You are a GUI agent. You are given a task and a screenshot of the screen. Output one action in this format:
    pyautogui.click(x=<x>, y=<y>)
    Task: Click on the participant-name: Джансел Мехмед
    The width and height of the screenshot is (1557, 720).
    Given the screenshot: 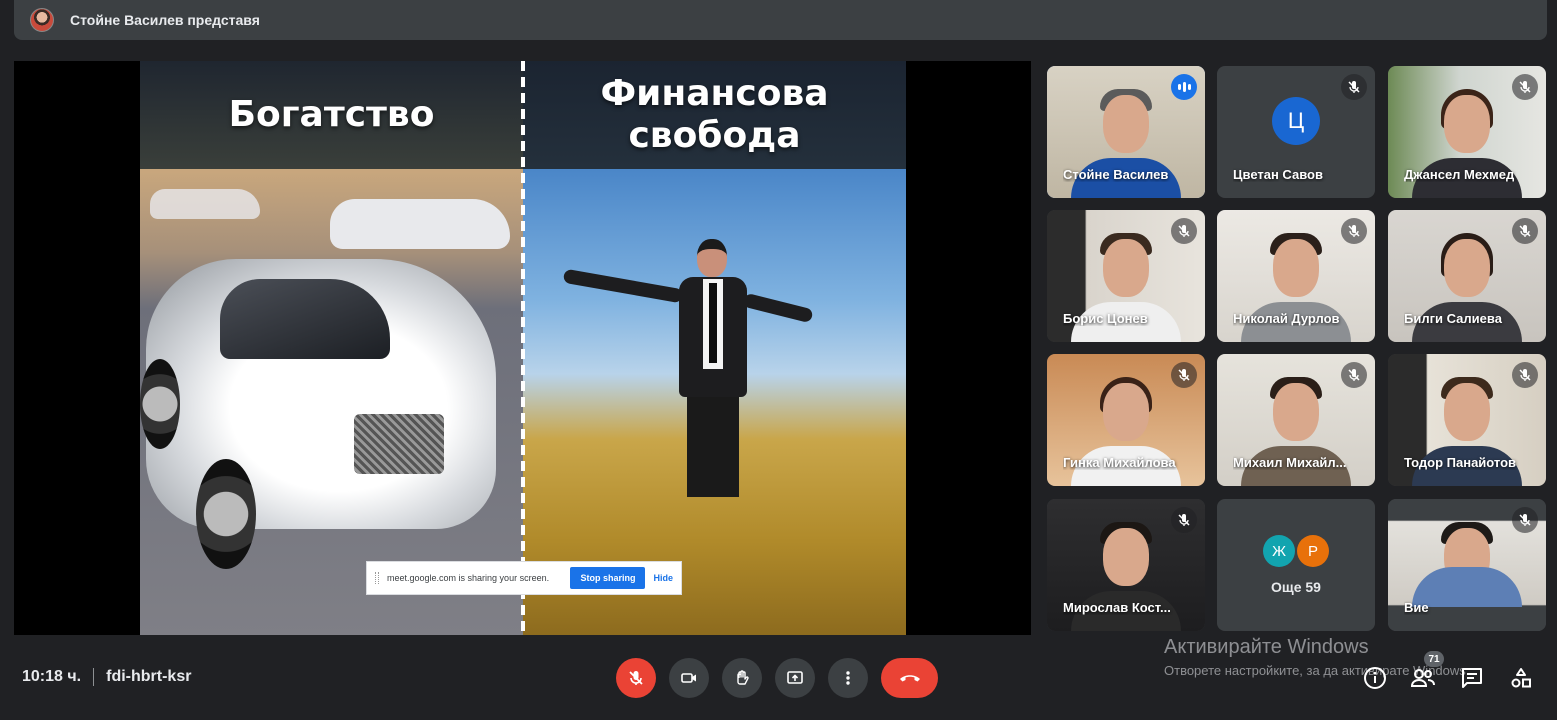 What is the action you would take?
    pyautogui.click(x=1459, y=174)
    